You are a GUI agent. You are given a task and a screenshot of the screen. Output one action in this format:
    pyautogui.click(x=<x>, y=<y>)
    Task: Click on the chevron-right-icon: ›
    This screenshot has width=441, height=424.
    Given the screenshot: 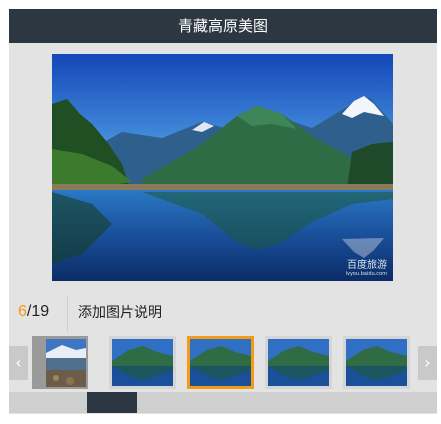 What is the action you would take?
    pyautogui.click(x=427, y=362)
    